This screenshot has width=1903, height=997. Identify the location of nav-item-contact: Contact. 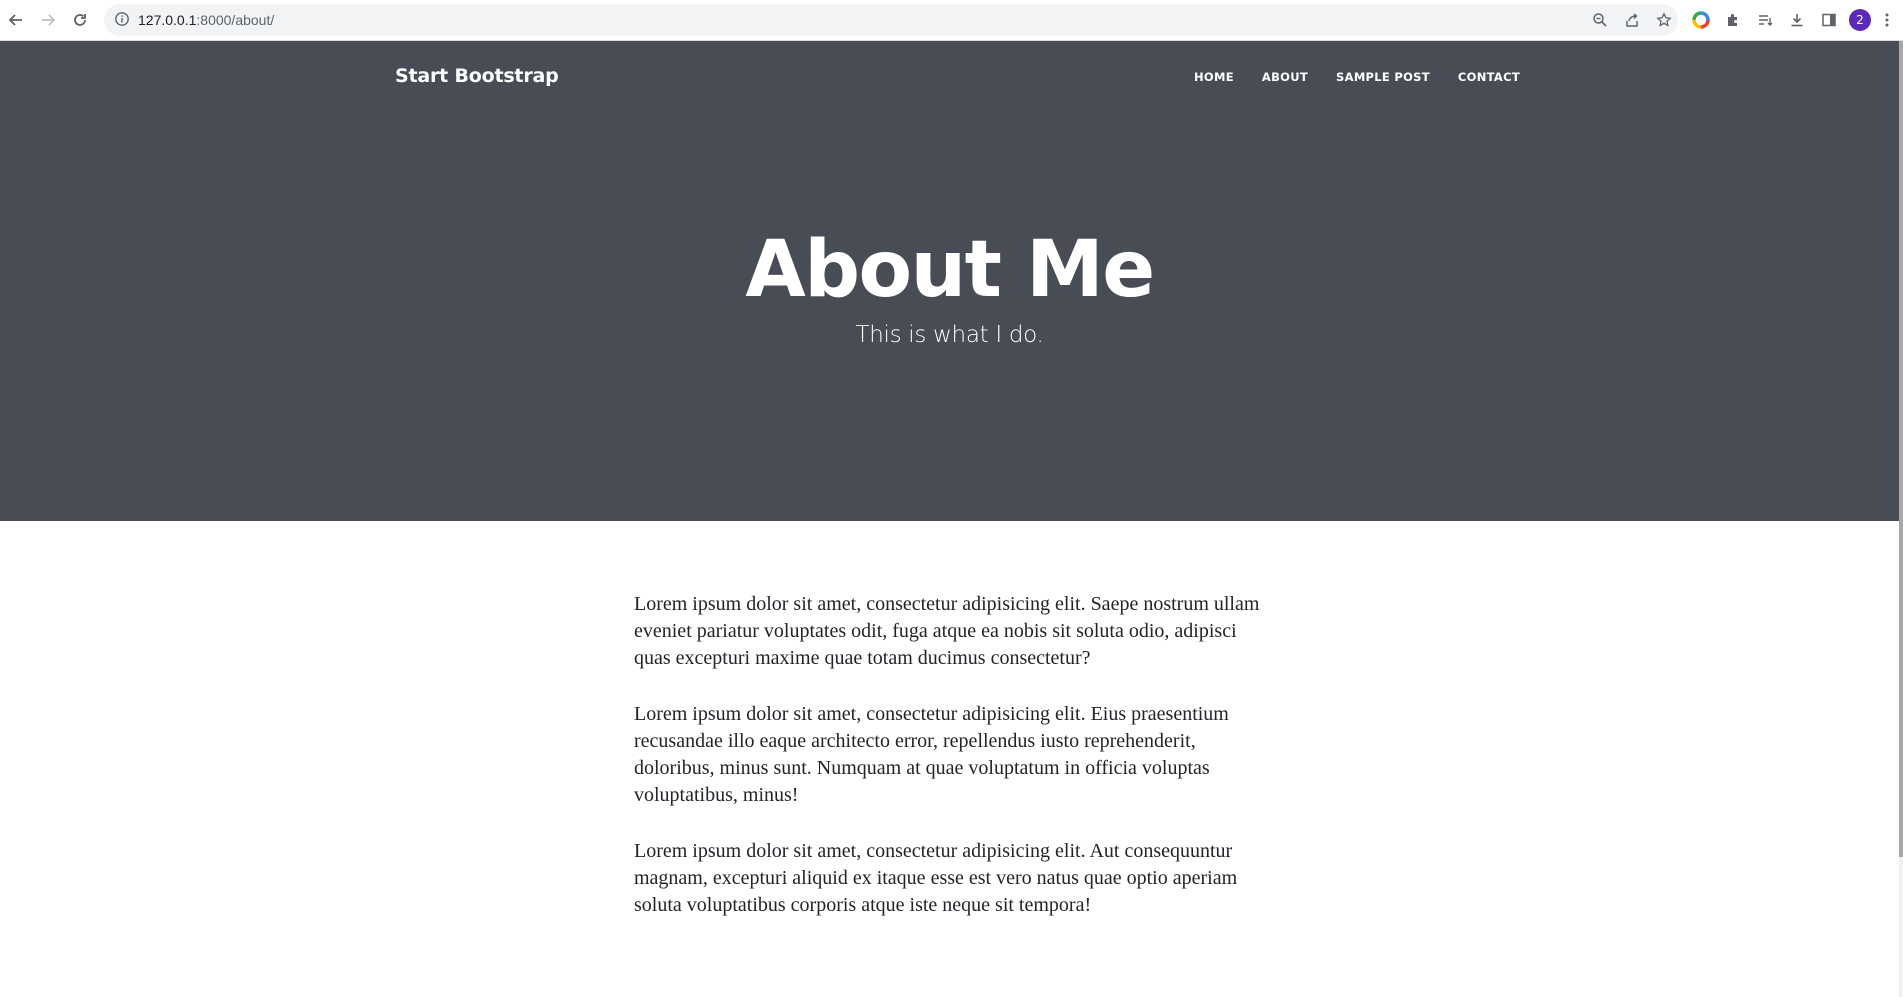
(1489, 77).